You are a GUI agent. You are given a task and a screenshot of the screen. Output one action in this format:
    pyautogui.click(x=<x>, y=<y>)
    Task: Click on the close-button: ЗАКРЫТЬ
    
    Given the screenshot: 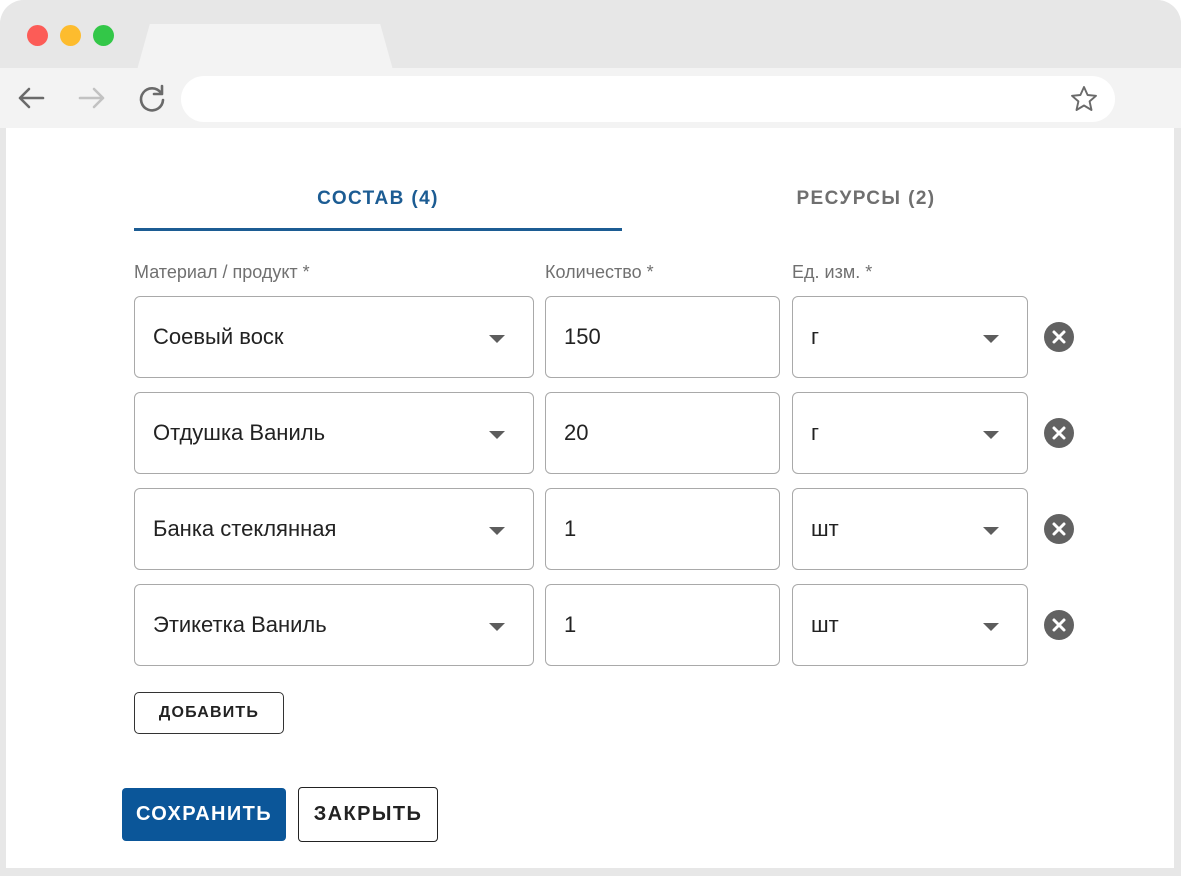 What is the action you would take?
    pyautogui.click(x=368, y=814)
    